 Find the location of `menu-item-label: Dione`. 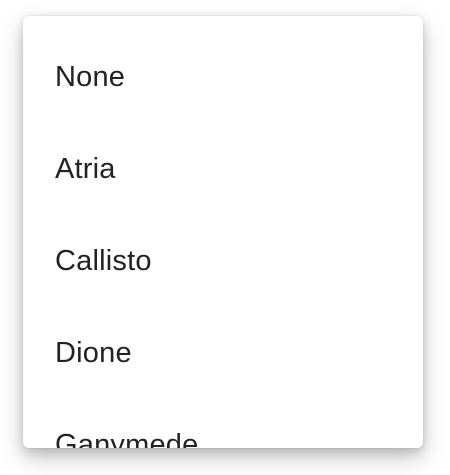

menu-item-label: Dione is located at coordinates (93, 352).